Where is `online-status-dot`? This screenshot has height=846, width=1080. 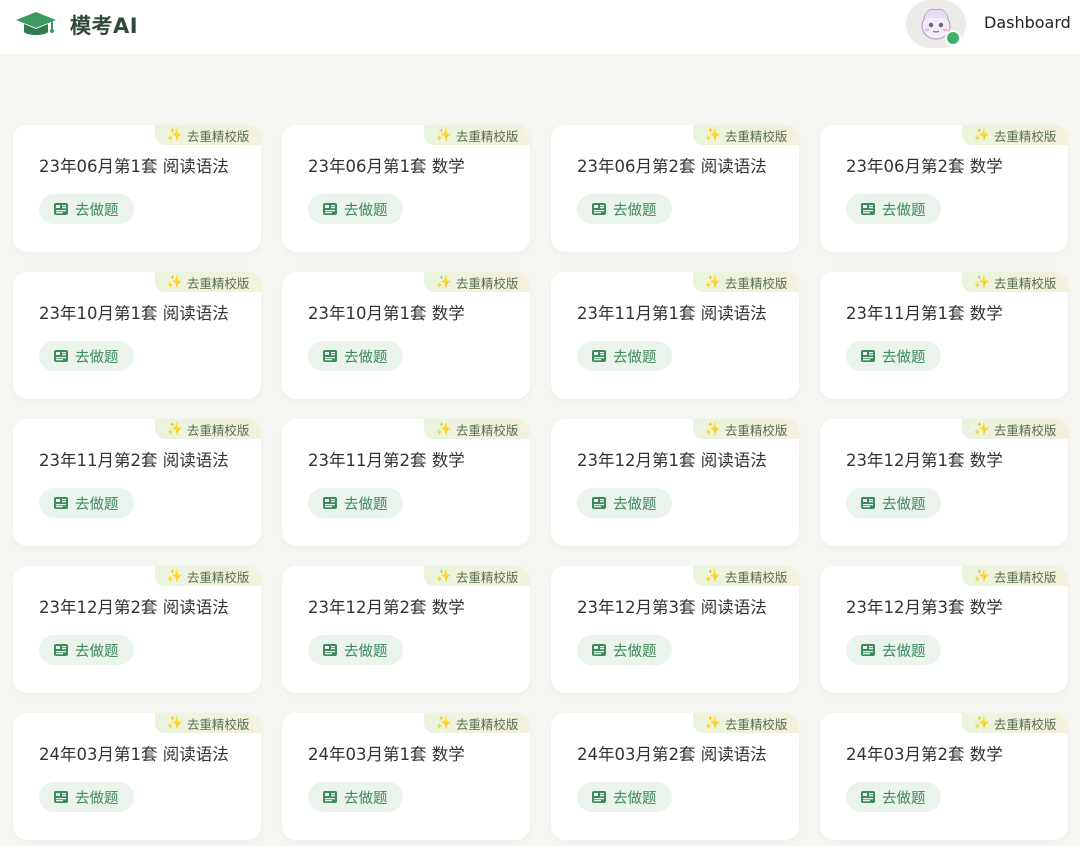
online-status-dot is located at coordinates (953, 38).